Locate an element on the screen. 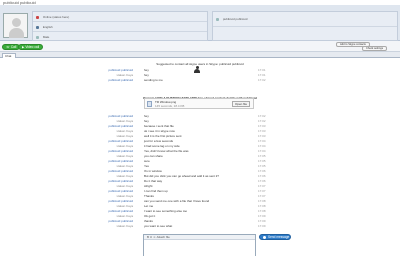 The image size is (400, 259). contact-extra-row is located at coordinates (305, 34).